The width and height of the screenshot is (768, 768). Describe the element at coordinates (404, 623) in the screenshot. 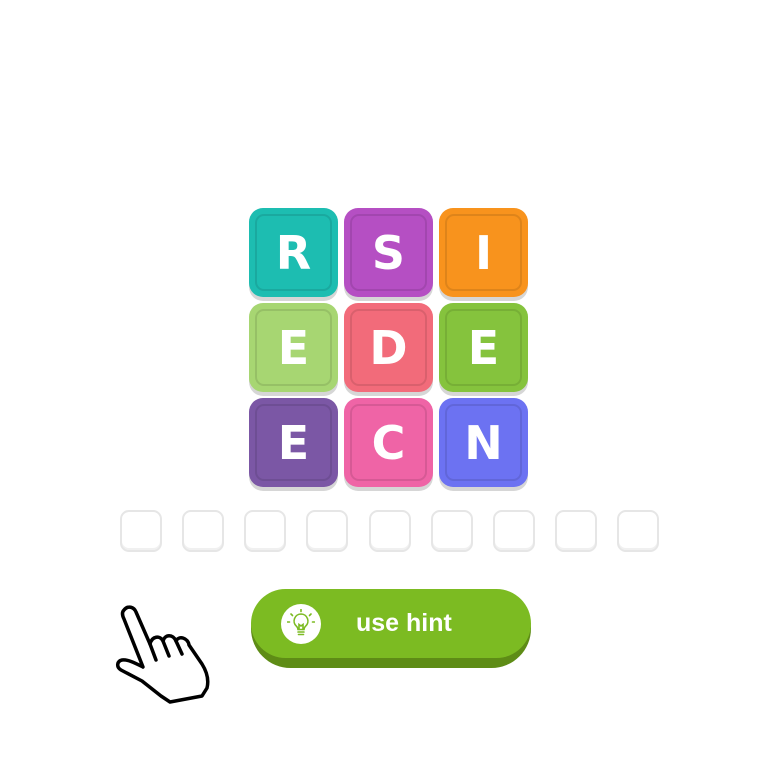

I see `use-hint-label: use hint` at that location.